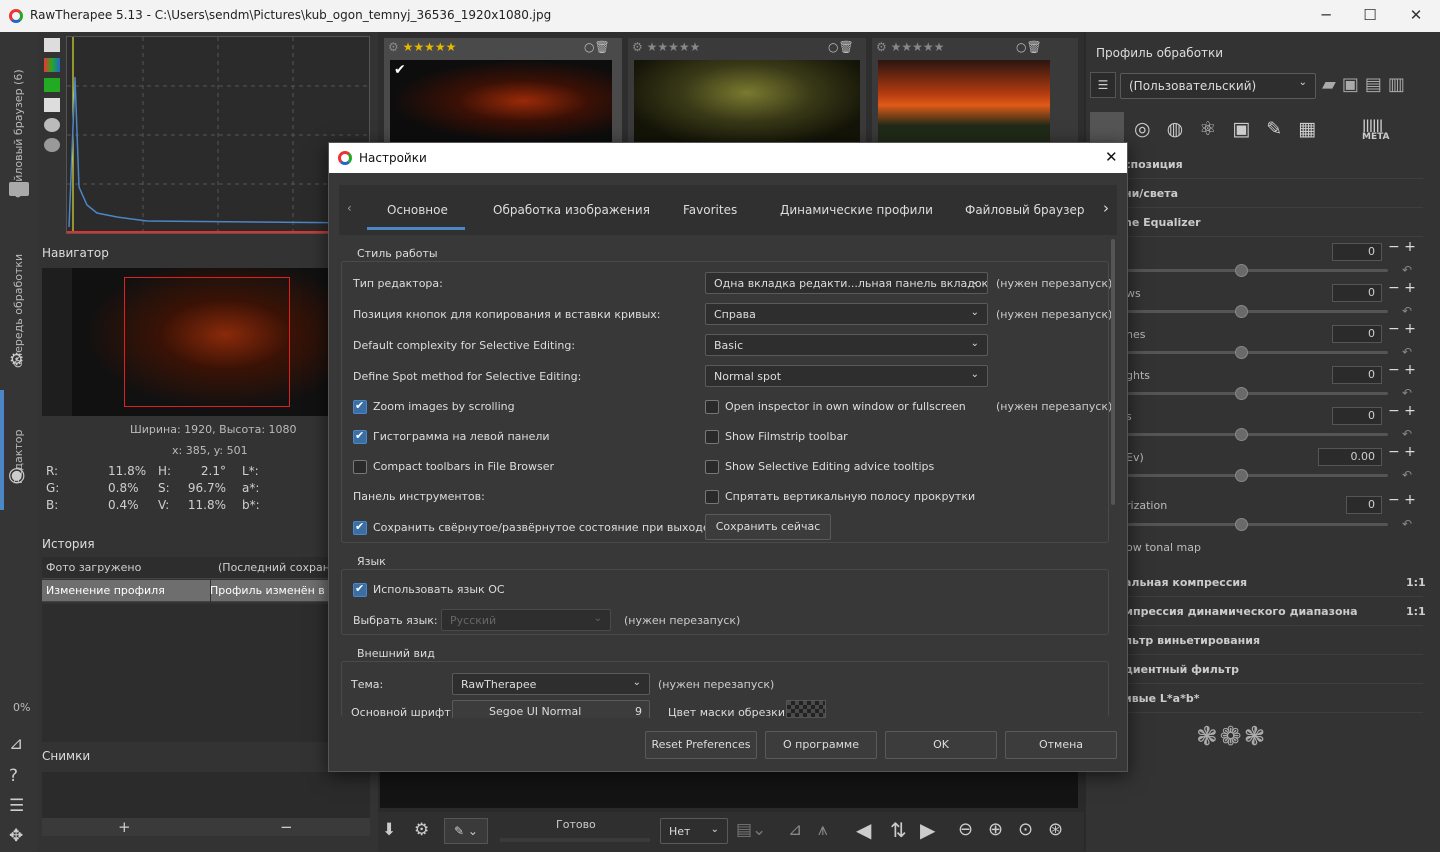  What do you see at coordinates (389, 830) in the screenshot?
I see `save-image-icon: ⬇` at bounding box center [389, 830].